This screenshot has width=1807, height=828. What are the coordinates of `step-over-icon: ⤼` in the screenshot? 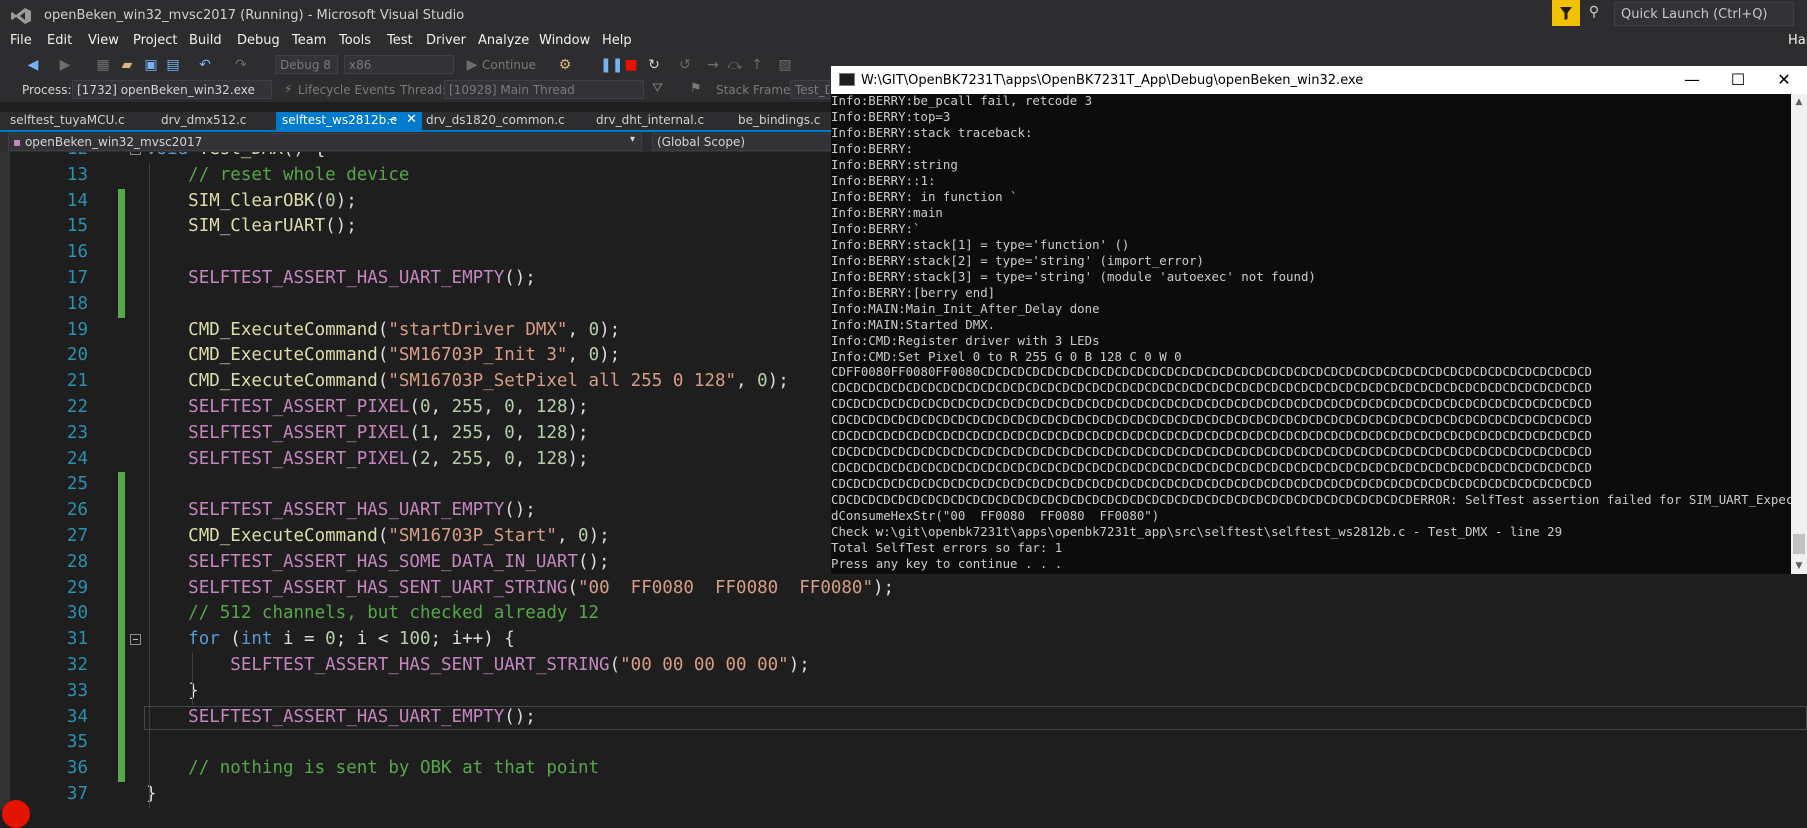 It's located at (735, 65).